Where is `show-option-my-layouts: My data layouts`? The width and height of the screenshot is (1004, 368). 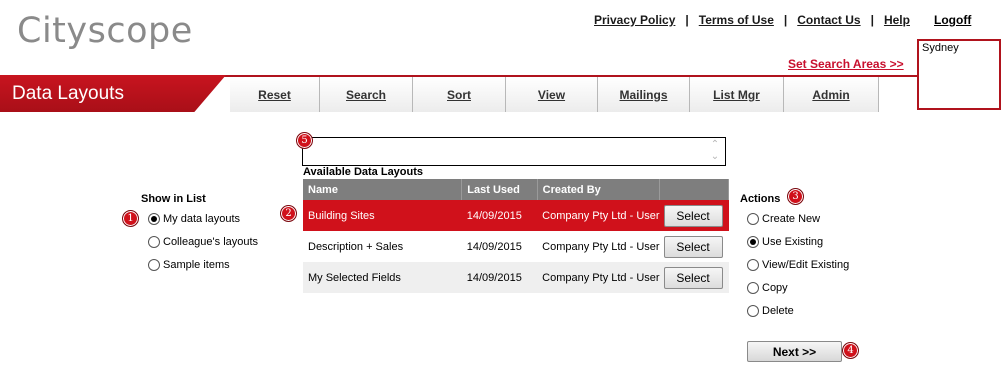 show-option-my-layouts: My data layouts is located at coordinates (194, 219).